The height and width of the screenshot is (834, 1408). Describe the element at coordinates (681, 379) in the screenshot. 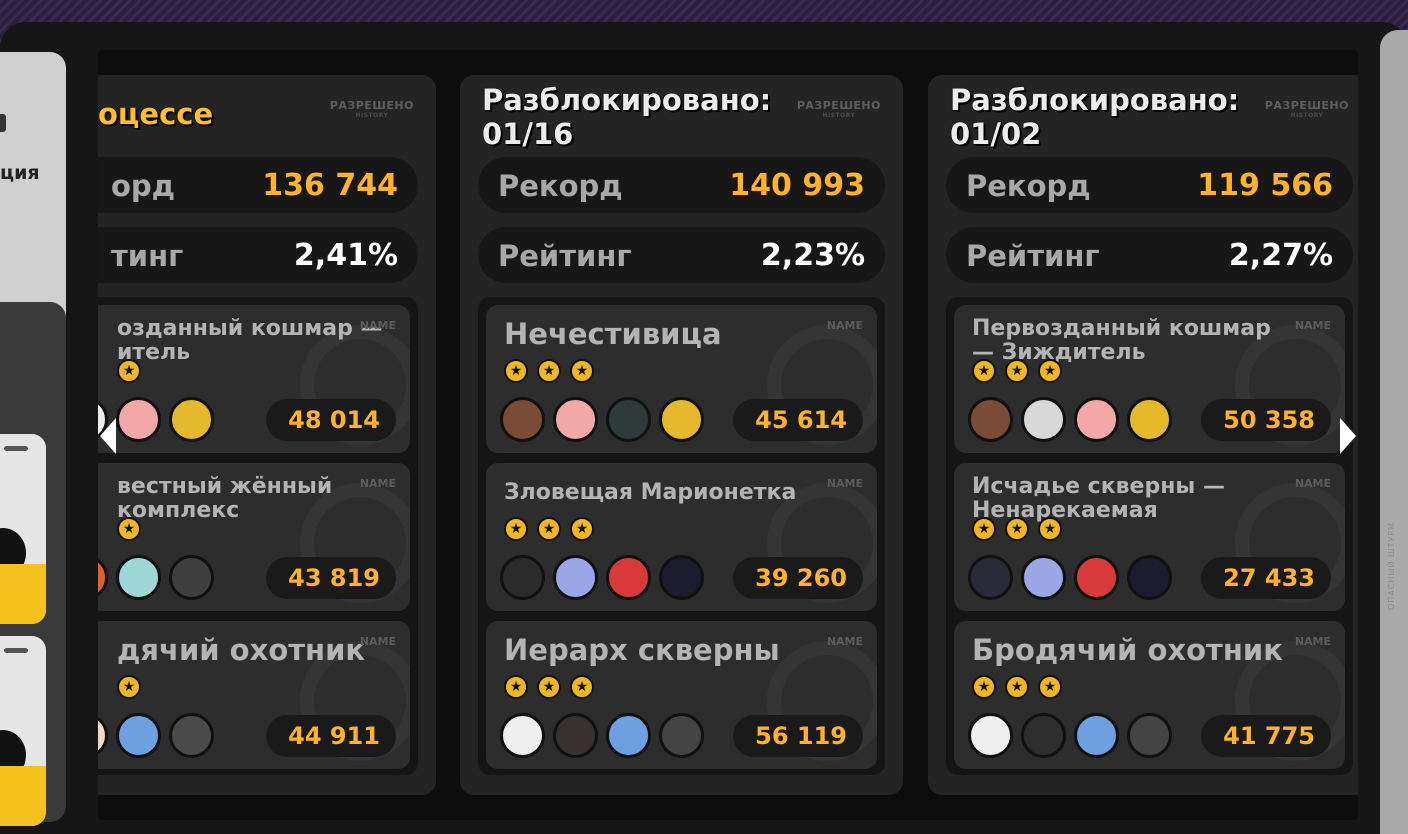

I see `stage-card: Нечестивица NAME ★ ★ ★ 45 614` at that location.